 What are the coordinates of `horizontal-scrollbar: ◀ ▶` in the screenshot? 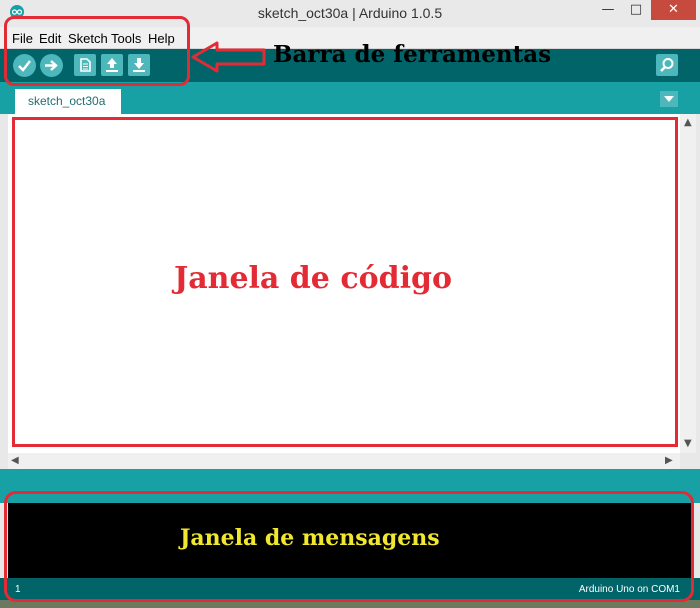 It's located at (344, 461).